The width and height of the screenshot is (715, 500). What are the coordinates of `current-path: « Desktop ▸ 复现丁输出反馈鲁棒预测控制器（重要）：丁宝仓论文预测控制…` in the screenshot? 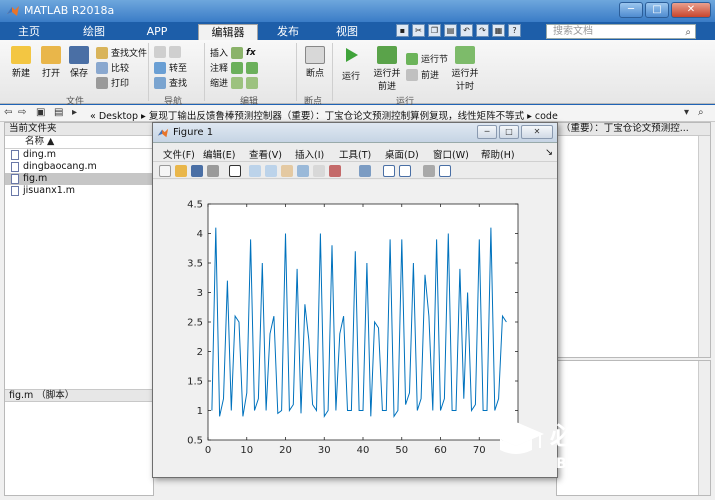 It's located at (324, 115).